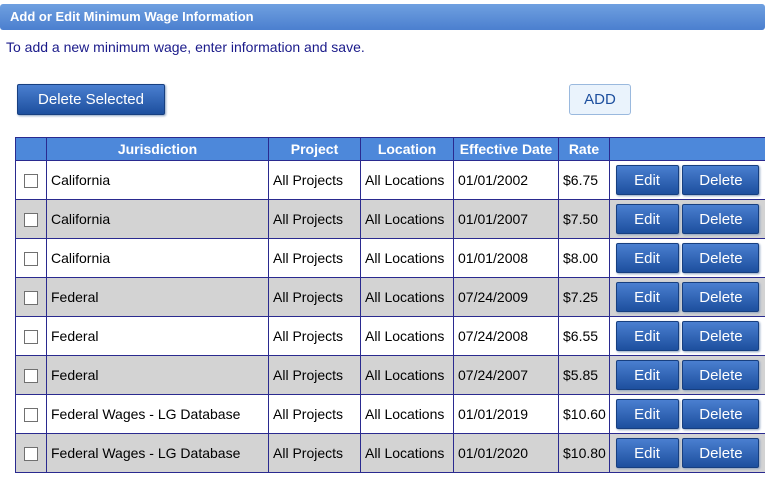 This screenshot has height=485, width=765. I want to click on effective-date-cell: 01/01/2020, so click(506, 453).